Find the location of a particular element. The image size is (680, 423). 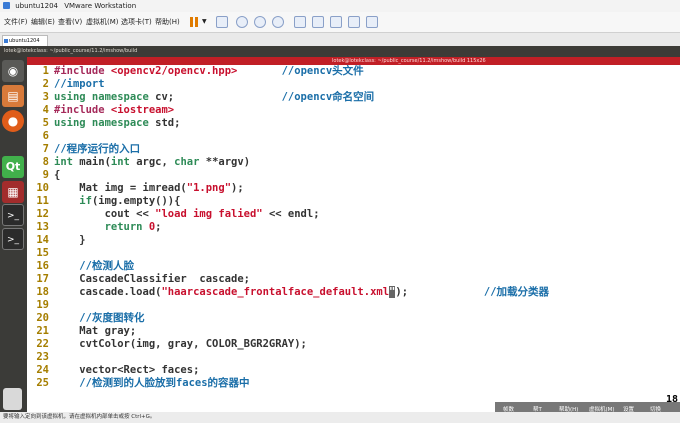

status-bar: 要将输入定向到该虚拟机，请在虚拟机内部单击或按 Ctrl+G。 is located at coordinates (340, 417).